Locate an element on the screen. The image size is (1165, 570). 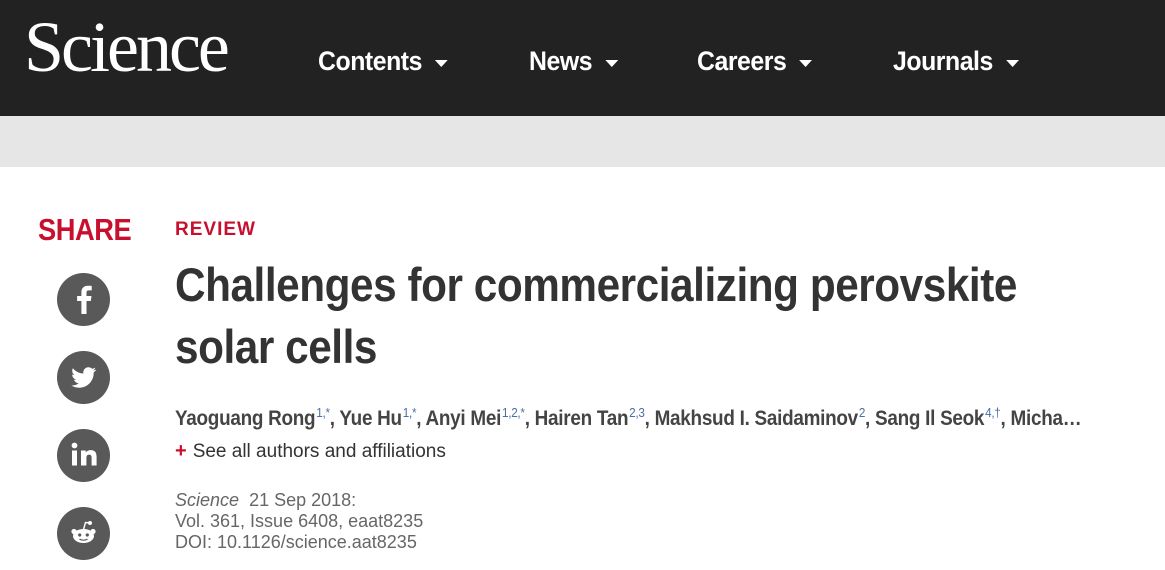
see-all-authors-link: + See all authors and affiliations is located at coordinates (310, 451).